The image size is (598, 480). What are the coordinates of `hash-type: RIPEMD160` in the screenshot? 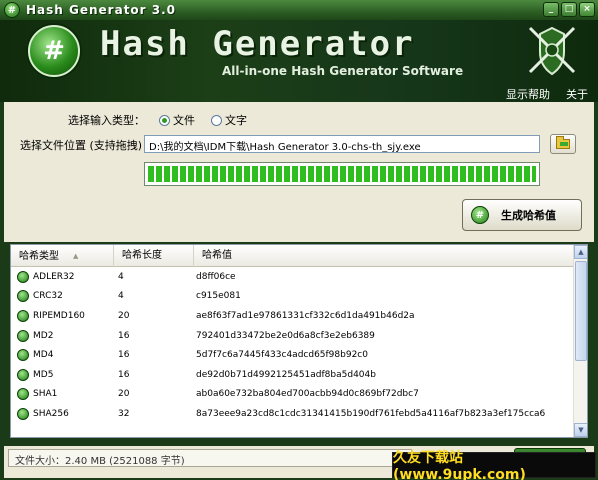 It's located at (59, 315).